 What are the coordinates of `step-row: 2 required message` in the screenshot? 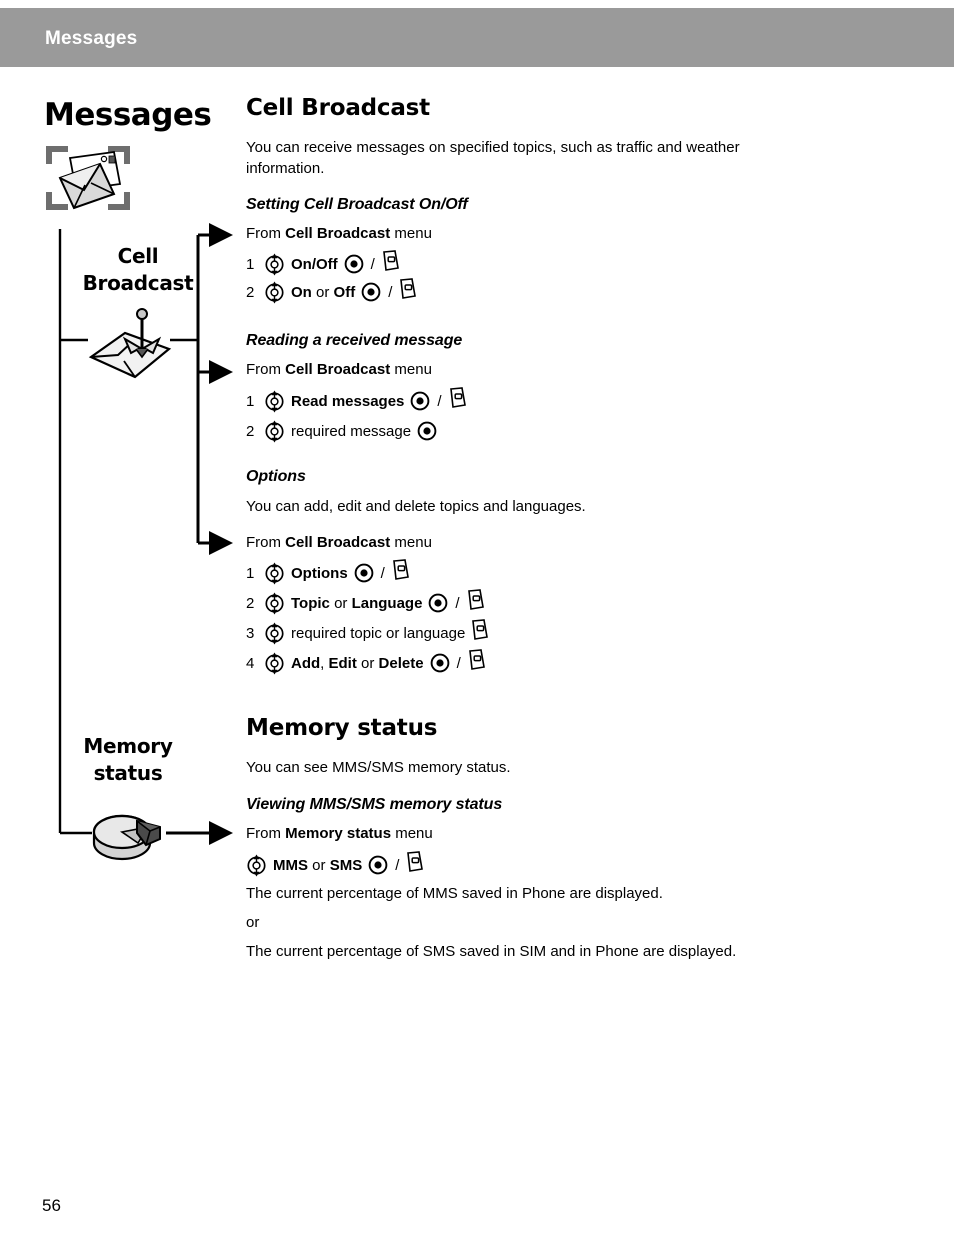 It's located at (356, 431).